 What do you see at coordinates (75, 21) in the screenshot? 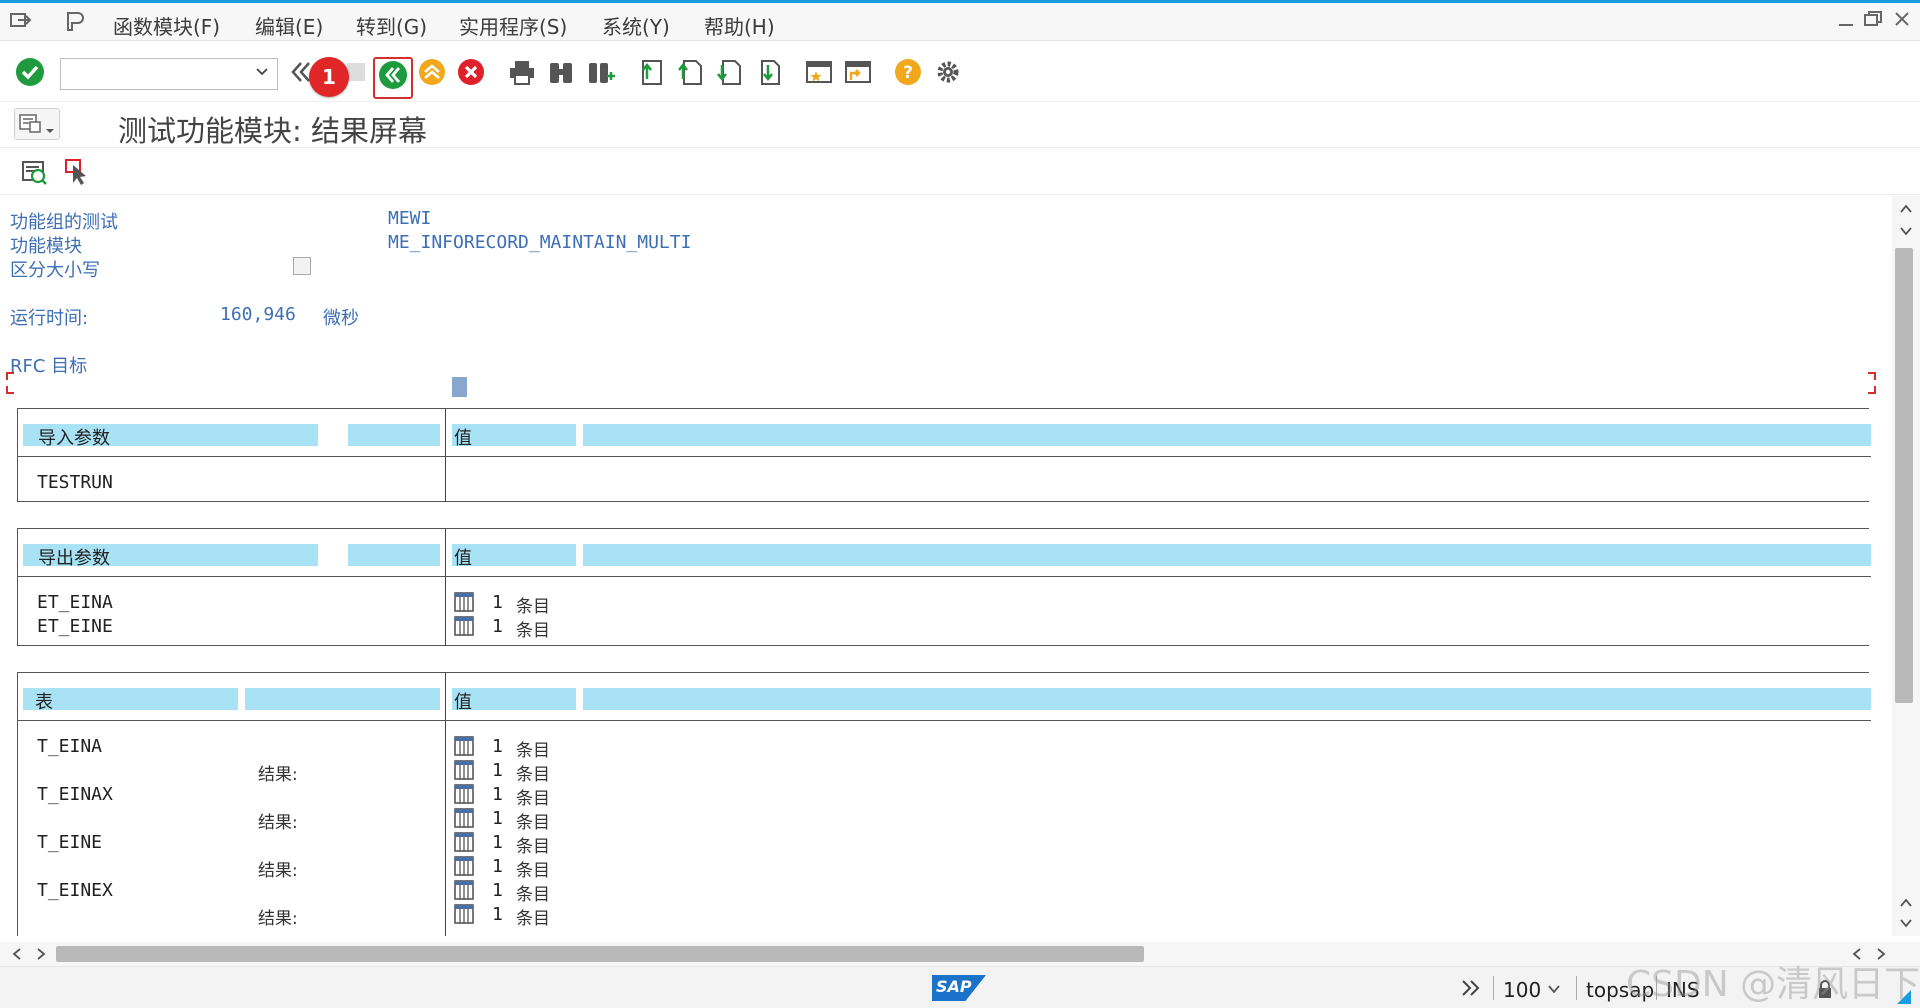
I see `customize-layout-icon` at bounding box center [75, 21].